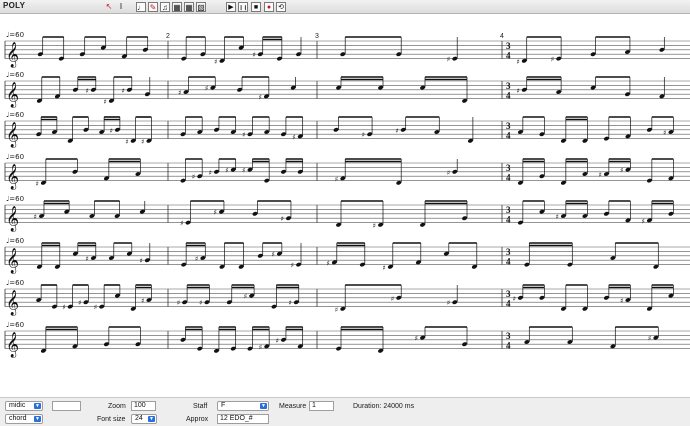 The width and height of the screenshot is (690, 426). I want to click on quarter-note-icon: ♩, so click(141, 7).